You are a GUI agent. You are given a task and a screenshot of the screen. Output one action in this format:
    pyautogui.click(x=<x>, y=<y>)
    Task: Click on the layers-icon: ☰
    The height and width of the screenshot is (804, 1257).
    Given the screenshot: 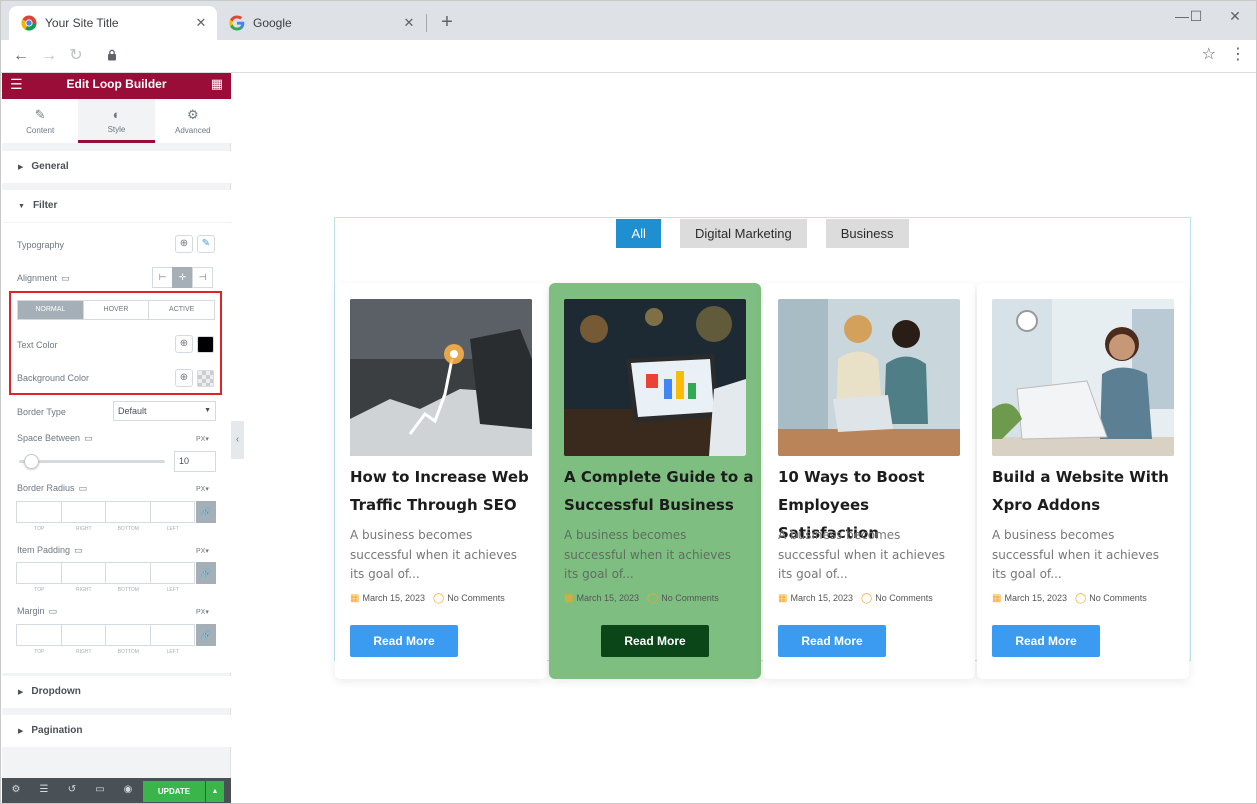 What is the action you would take?
    pyautogui.click(x=44, y=789)
    